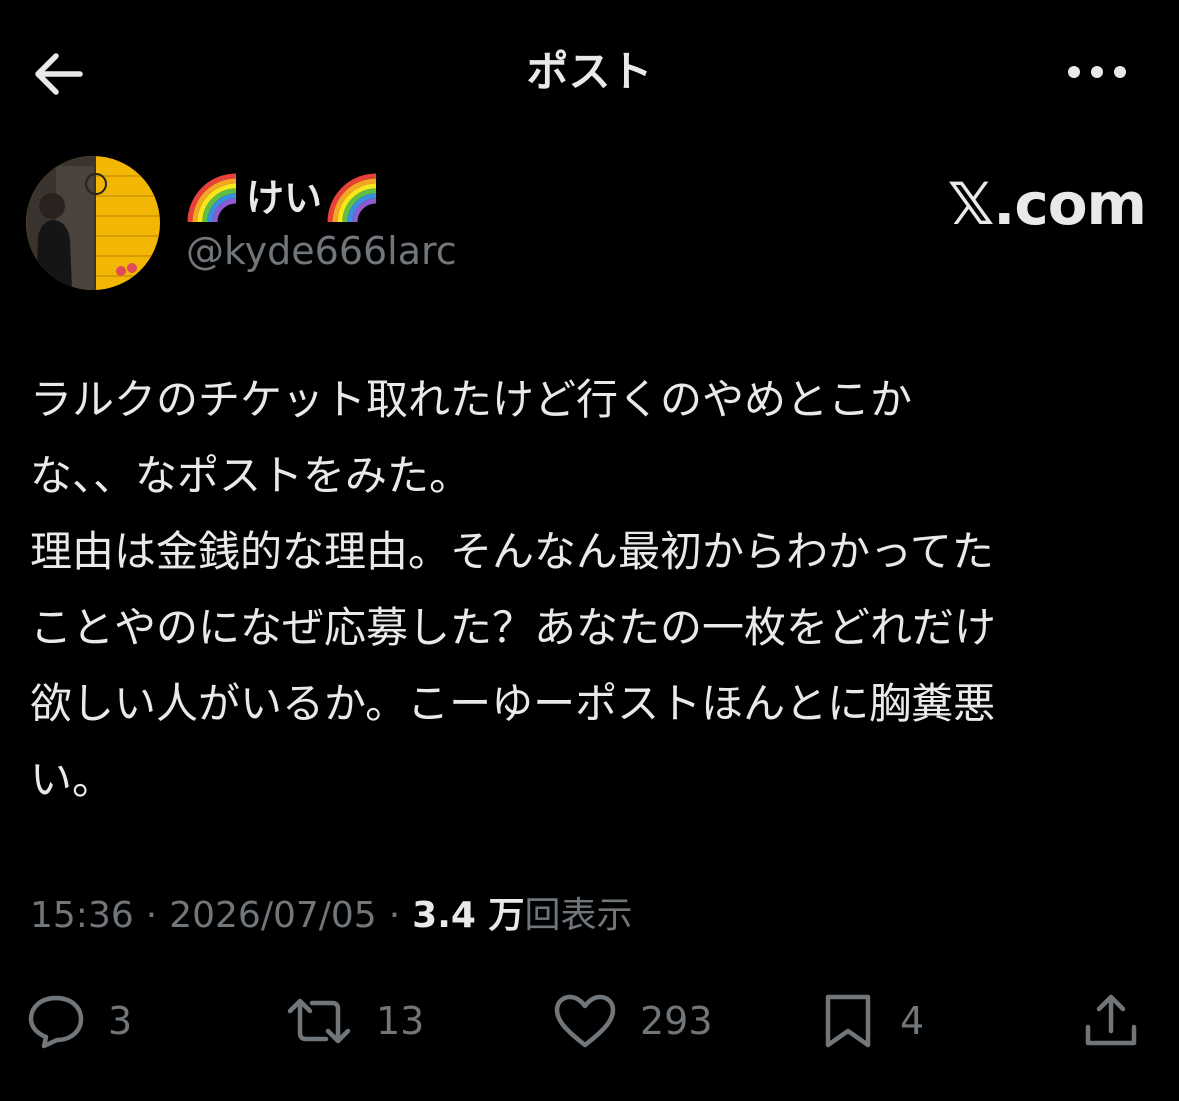  Describe the element at coordinates (676, 1021) in the screenshot. I see `like-count: 293` at that location.